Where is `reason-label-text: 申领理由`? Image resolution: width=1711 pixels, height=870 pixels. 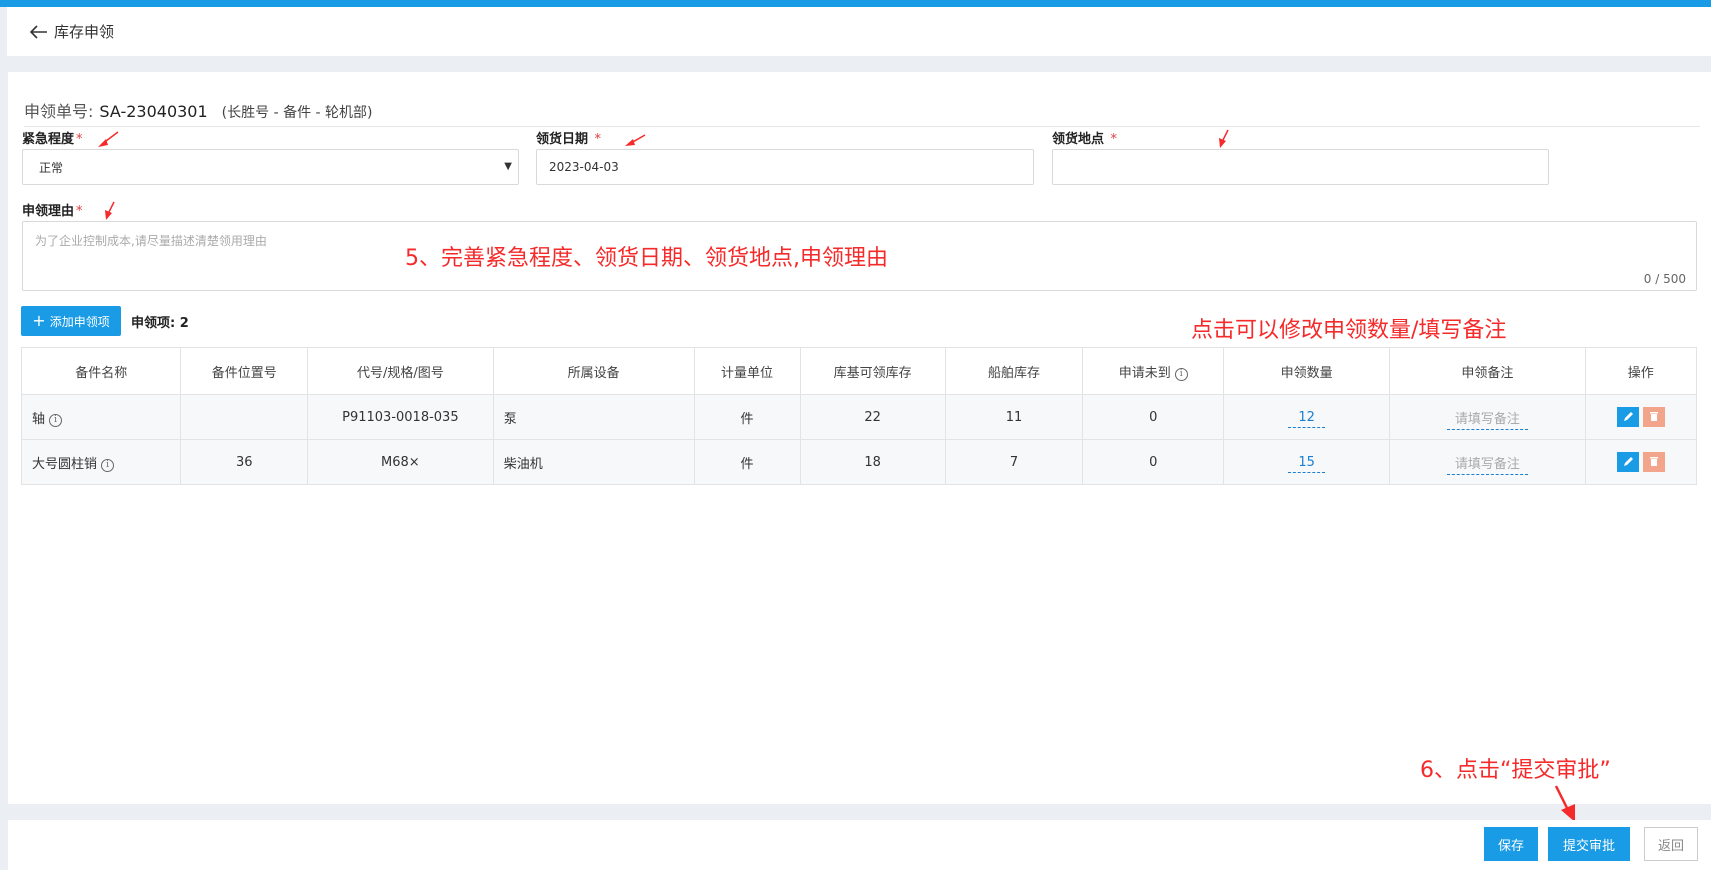 reason-label-text: 申领理由 is located at coordinates (48, 211).